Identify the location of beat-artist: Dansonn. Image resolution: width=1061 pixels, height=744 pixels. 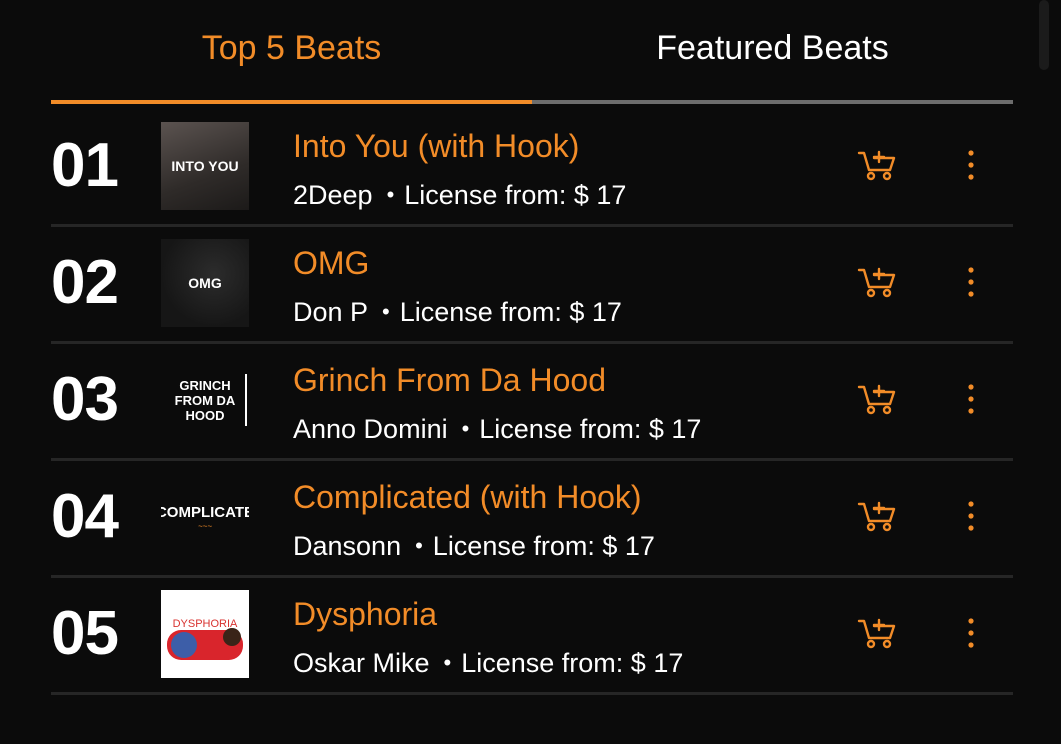
(347, 546).